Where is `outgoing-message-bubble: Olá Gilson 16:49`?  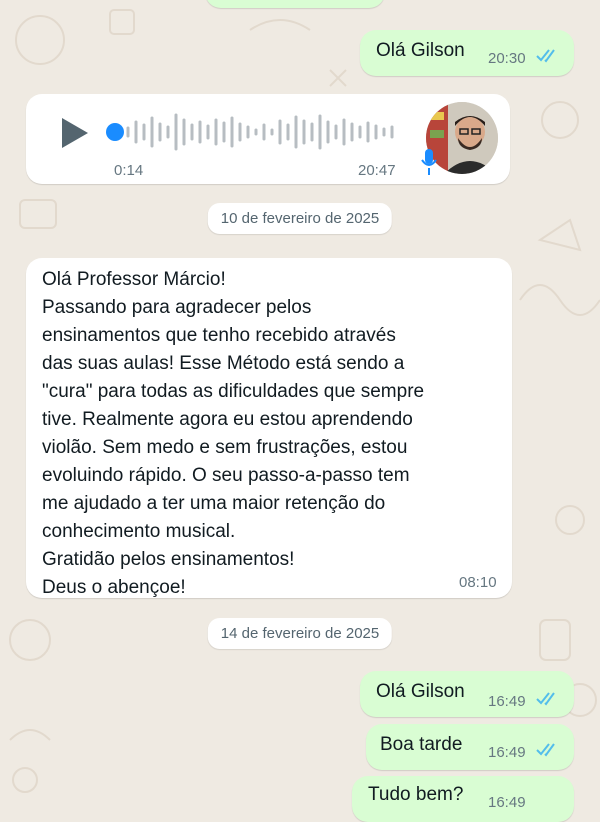 outgoing-message-bubble: Olá Gilson 16:49 is located at coordinates (467, 694).